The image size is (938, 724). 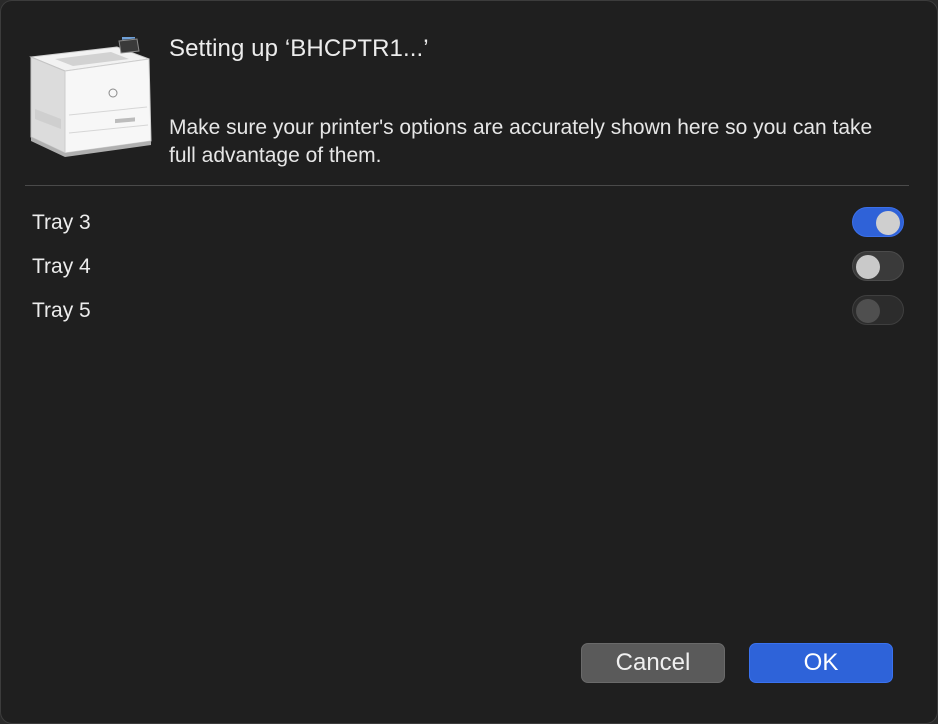 I want to click on divider, so click(x=467, y=185).